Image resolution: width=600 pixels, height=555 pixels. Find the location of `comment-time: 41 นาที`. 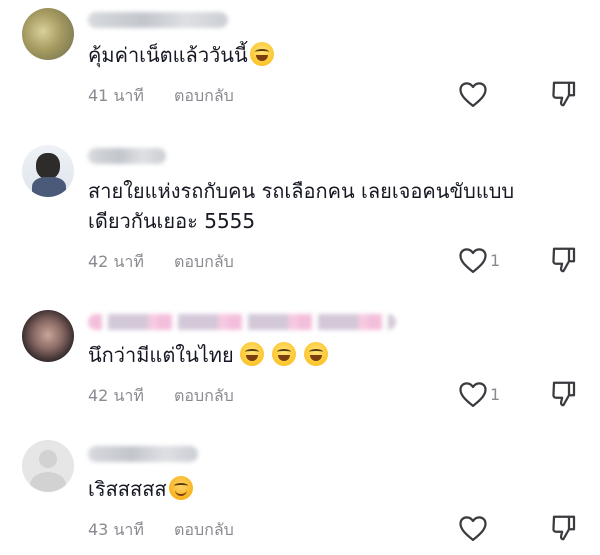

comment-time: 41 นาที is located at coordinates (116, 95).